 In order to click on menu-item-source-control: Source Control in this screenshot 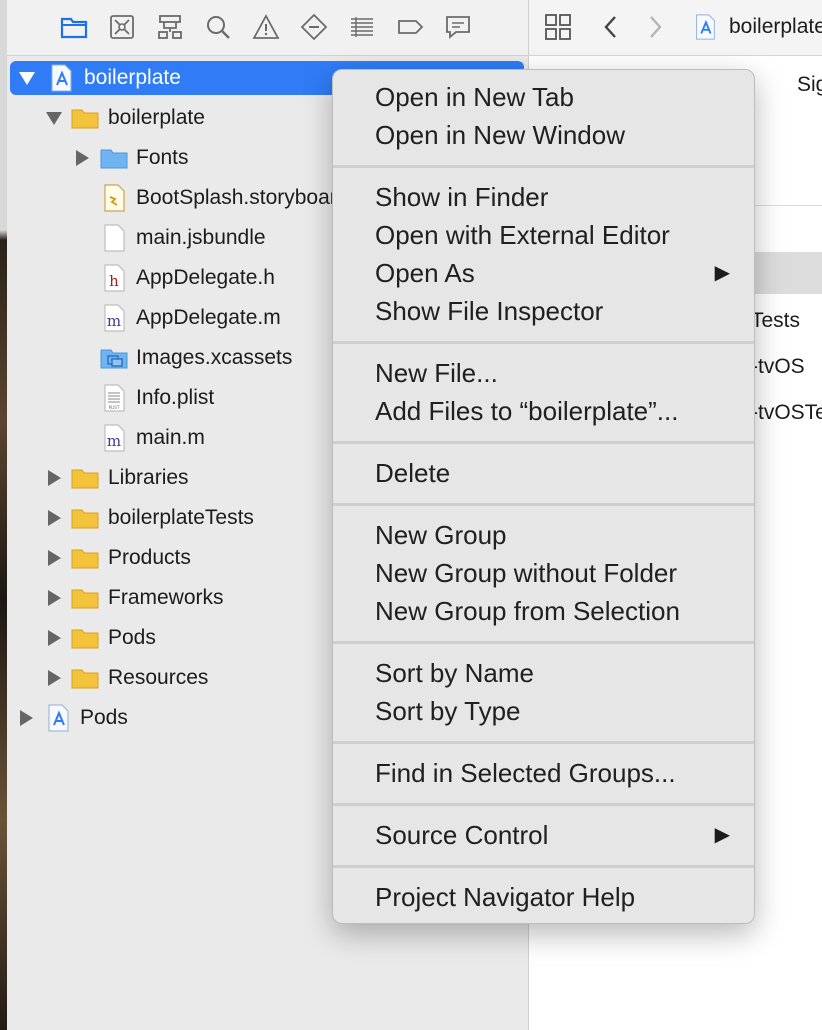, I will do `click(461, 835)`.